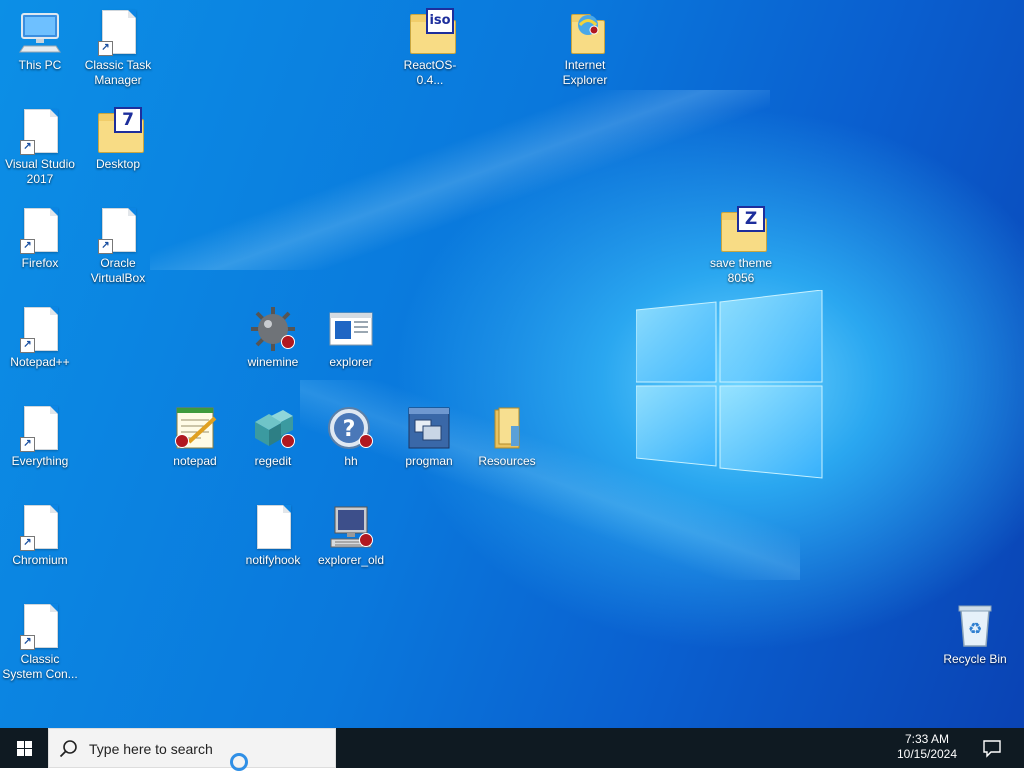 The height and width of the screenshot is (771, 1024). I want to click on light-beam, so click(460, 180).